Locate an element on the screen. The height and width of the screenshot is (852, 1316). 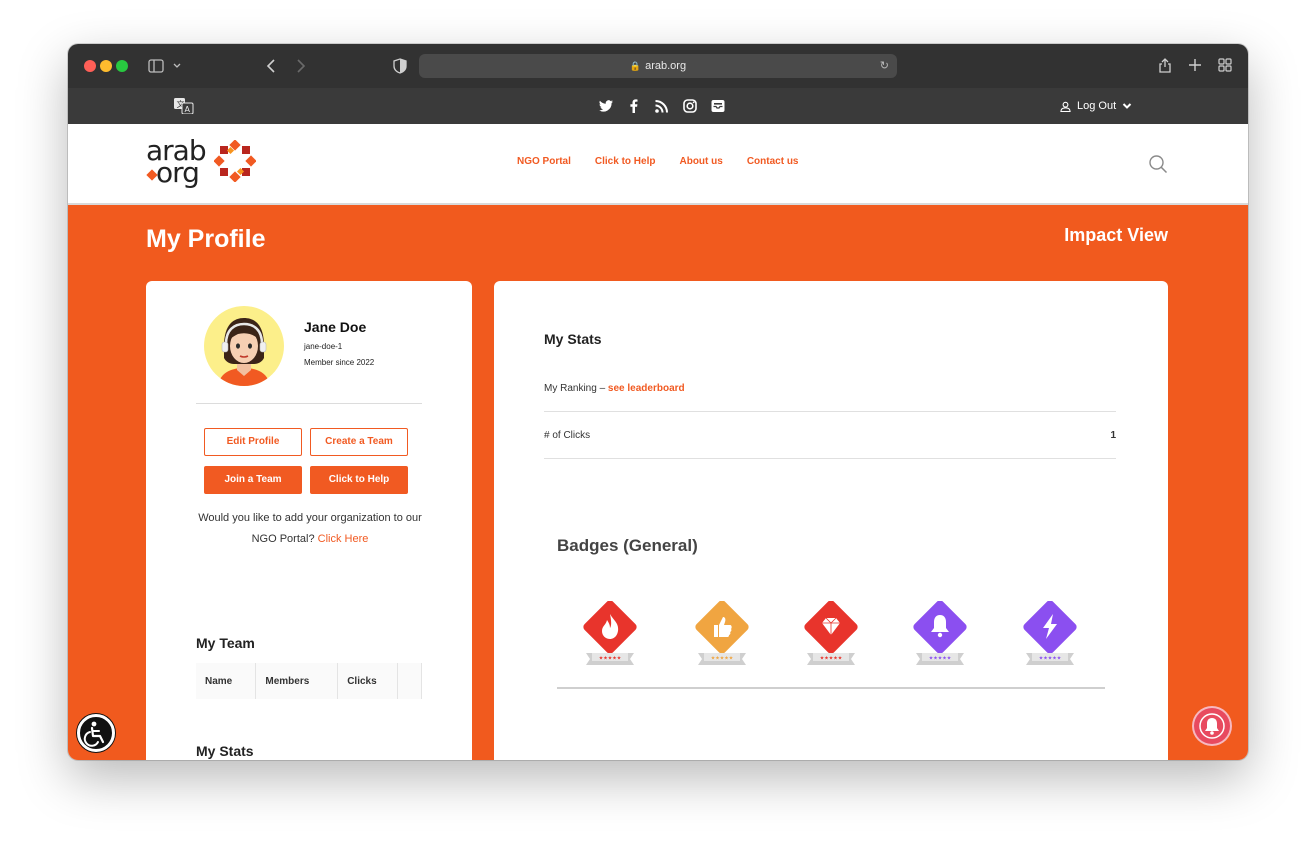
my-stats-heading-left: My Stats is located at coordinates (225, 751).